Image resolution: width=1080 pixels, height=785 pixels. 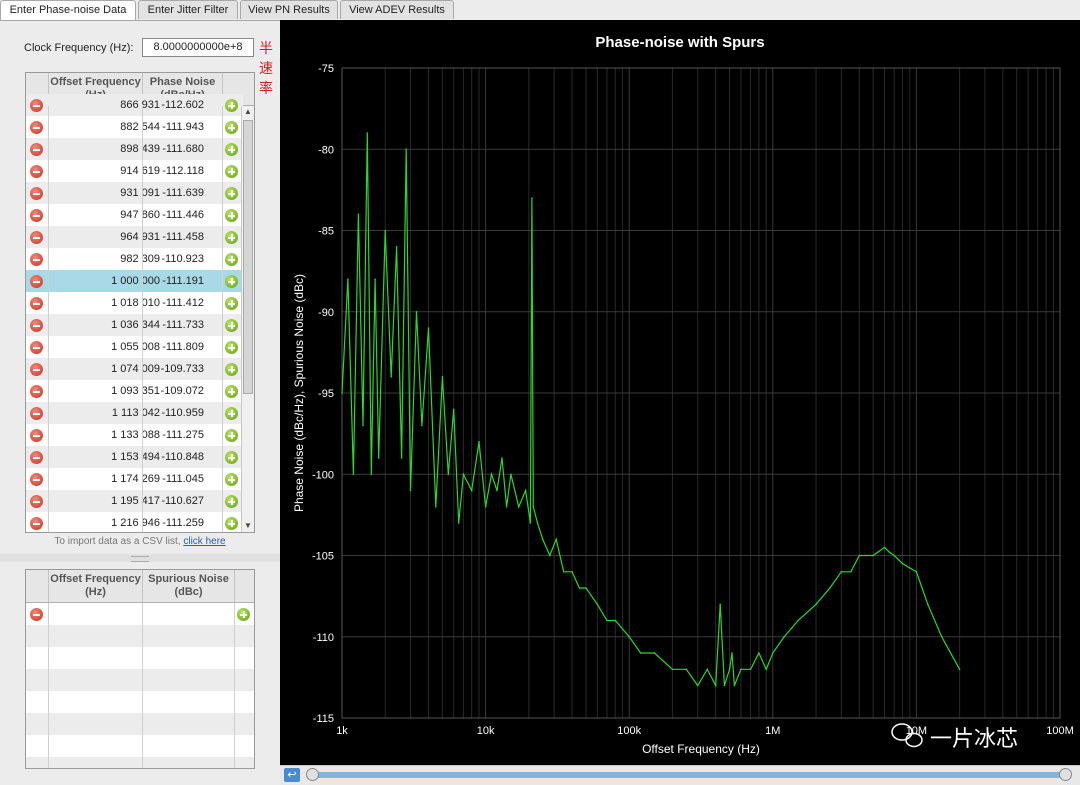 I want to click on tab-enter-phase-noise-data: Enter Phase-noise Data, so click(x=68, y=10).